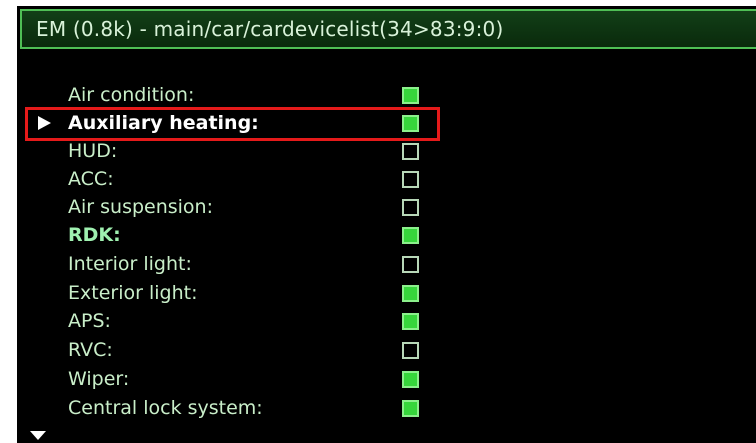  I want to click on list-item-air-condition: Air condition:, so click(386, 95).